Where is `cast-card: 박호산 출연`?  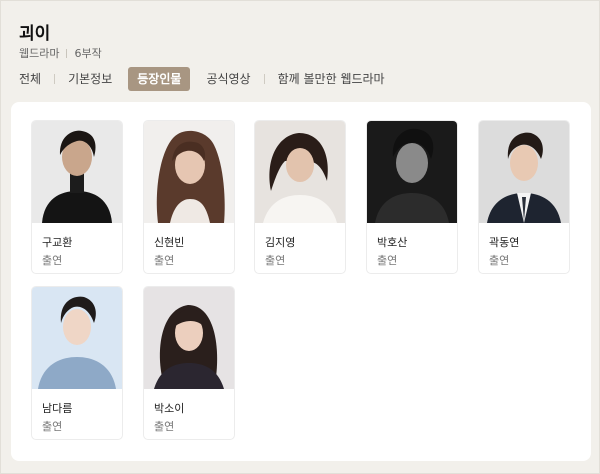 cast-card: 박호산 출연 is located at coordinates (412, 197).